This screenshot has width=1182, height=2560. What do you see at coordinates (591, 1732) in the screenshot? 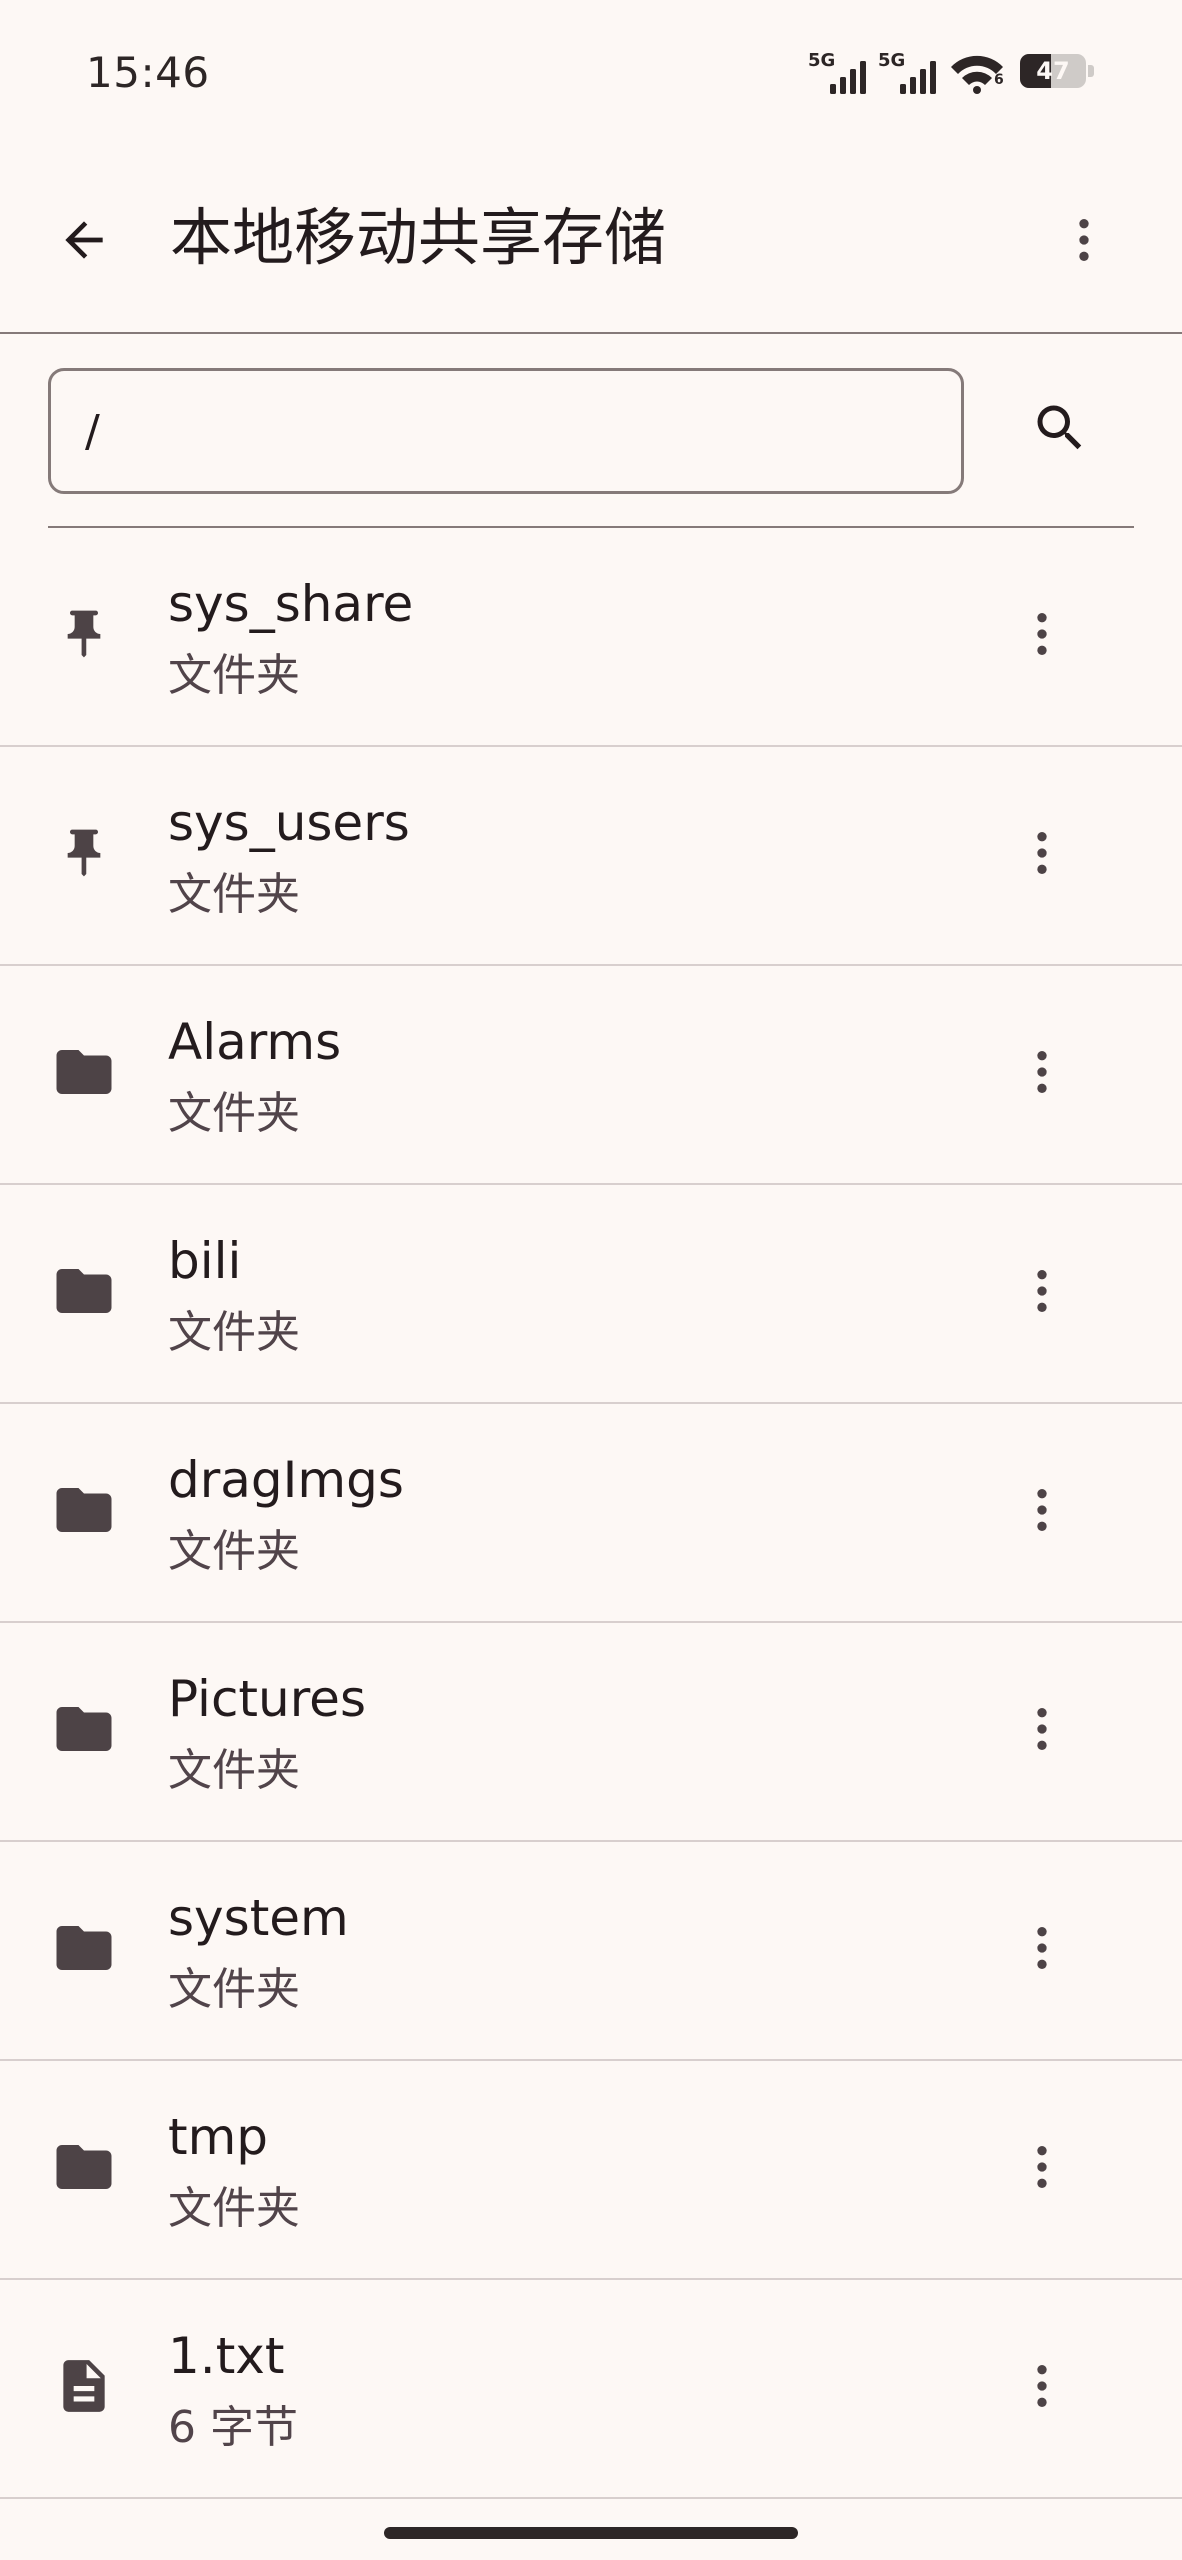
I see `list-item: Pictures 文件夹` at bounding box center [591, 1732].